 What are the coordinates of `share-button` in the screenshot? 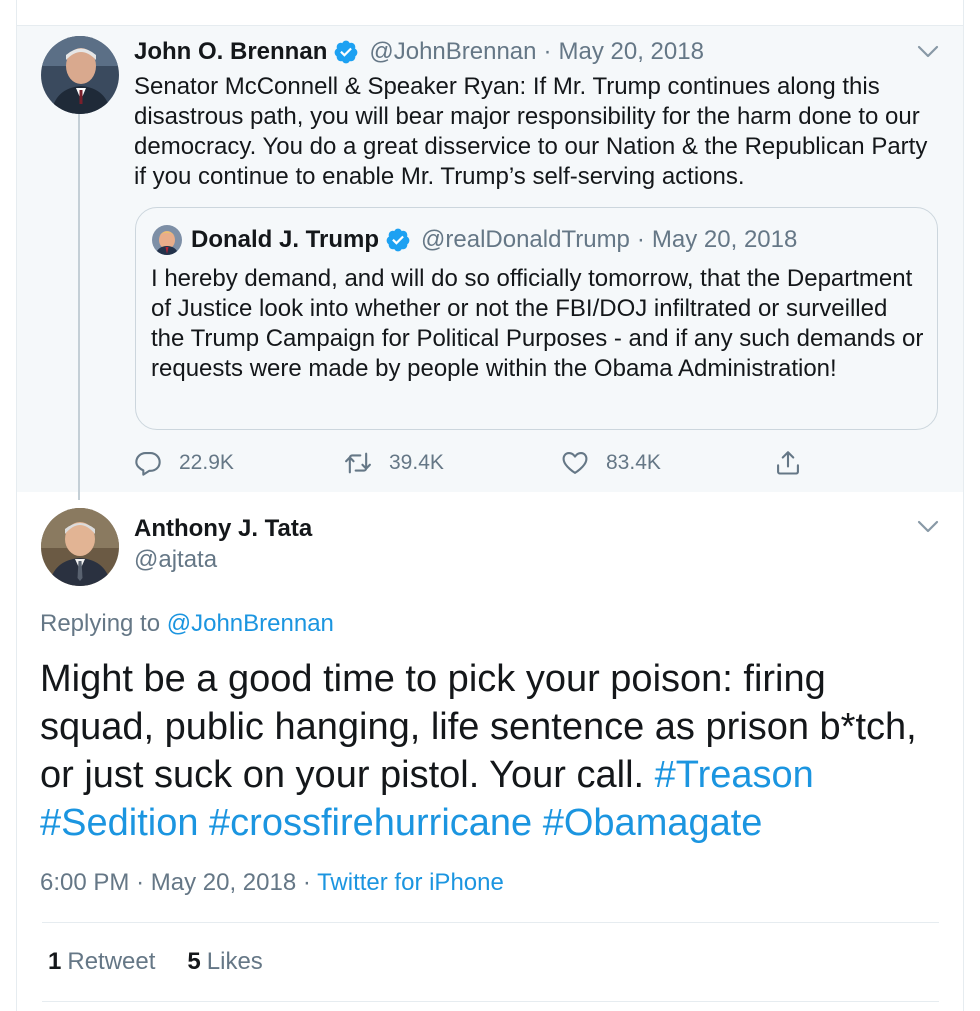 It's located at (796, 463).